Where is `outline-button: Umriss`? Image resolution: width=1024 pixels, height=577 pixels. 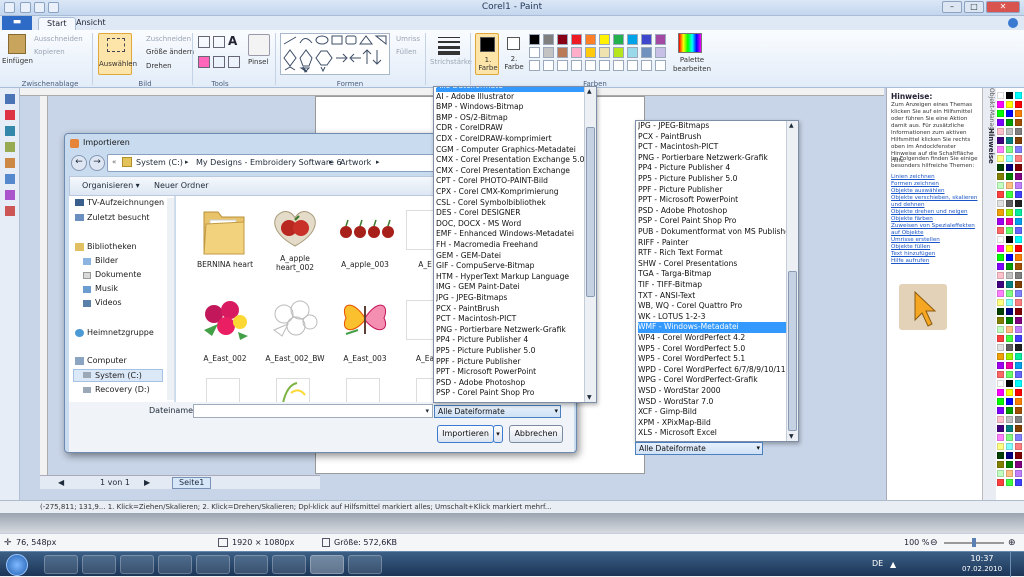 outline-button: Umriss is located at coordinates (408, 39).